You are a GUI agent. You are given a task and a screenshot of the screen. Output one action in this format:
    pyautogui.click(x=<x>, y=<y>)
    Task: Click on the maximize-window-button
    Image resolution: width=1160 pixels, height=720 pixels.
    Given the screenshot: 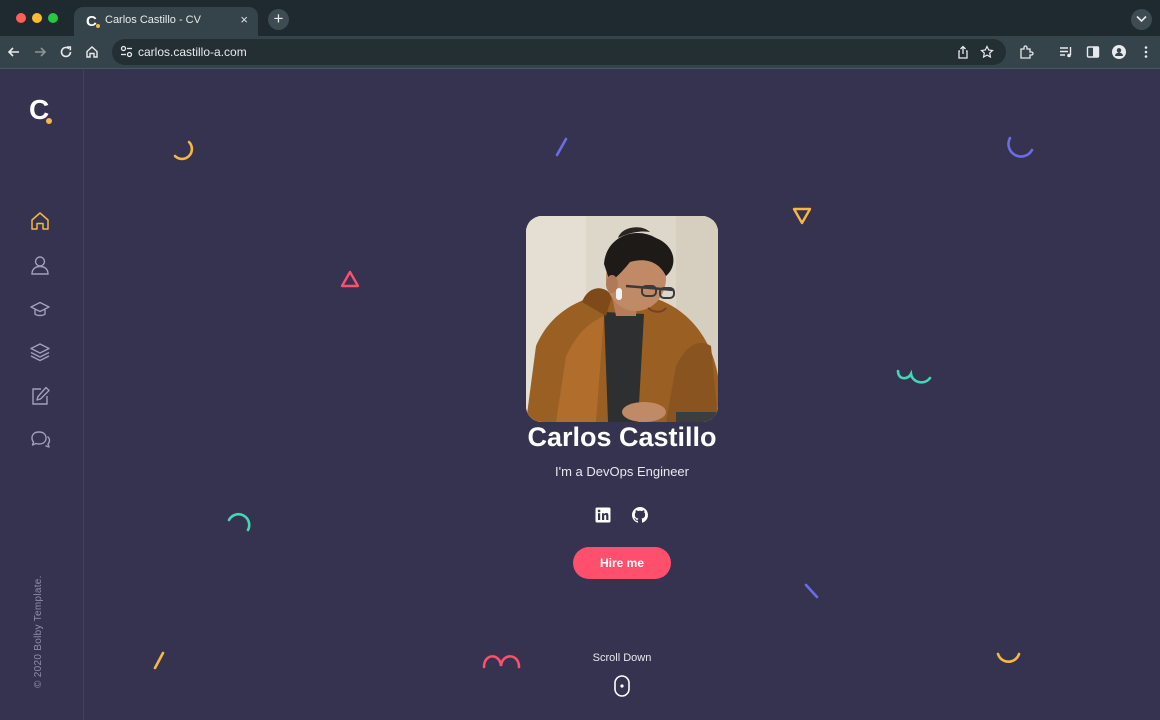 What is the action you would take?
    pyautogui.click(x=53, y=18)
    